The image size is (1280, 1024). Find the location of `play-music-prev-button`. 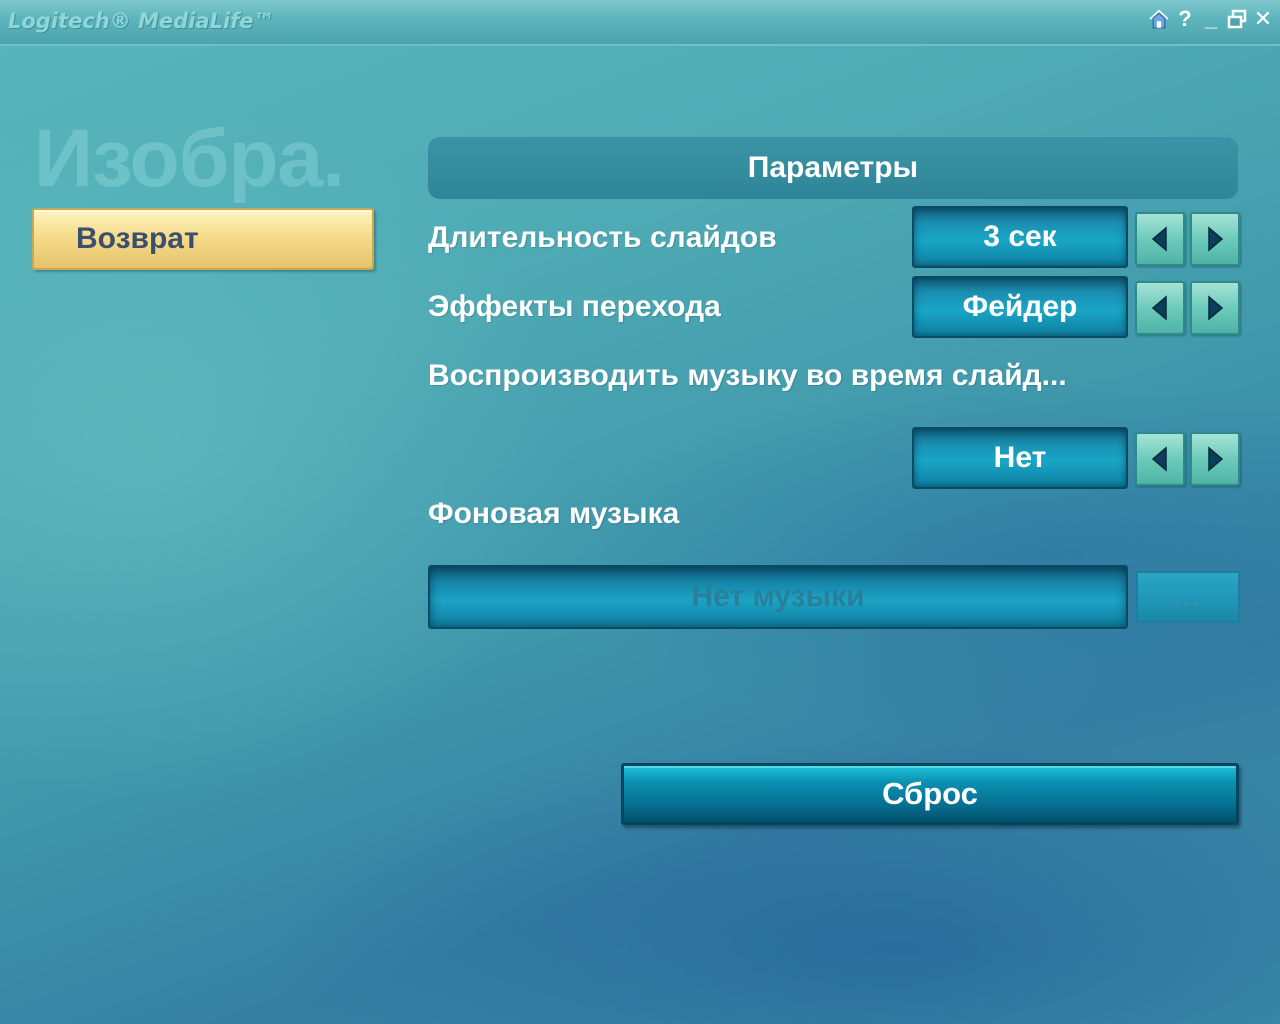

play-music-prev-button is located at coordinates (1160, 459).